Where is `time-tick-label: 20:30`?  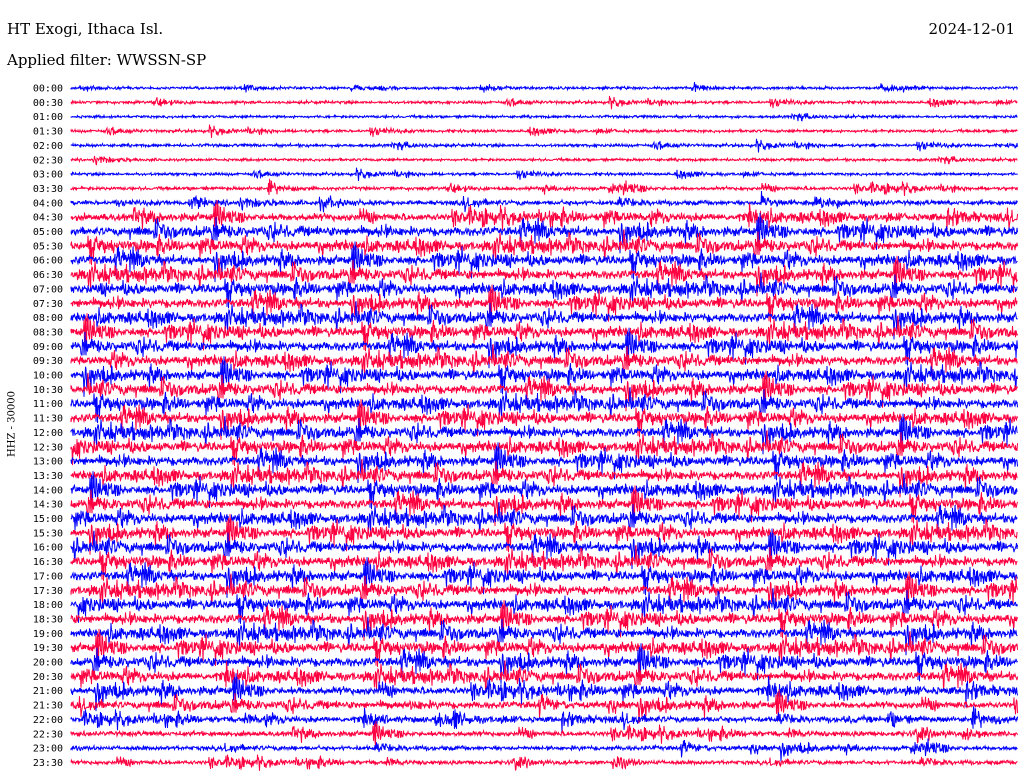 time-tick-label: 20:30 is located at coordinates (48, 677).